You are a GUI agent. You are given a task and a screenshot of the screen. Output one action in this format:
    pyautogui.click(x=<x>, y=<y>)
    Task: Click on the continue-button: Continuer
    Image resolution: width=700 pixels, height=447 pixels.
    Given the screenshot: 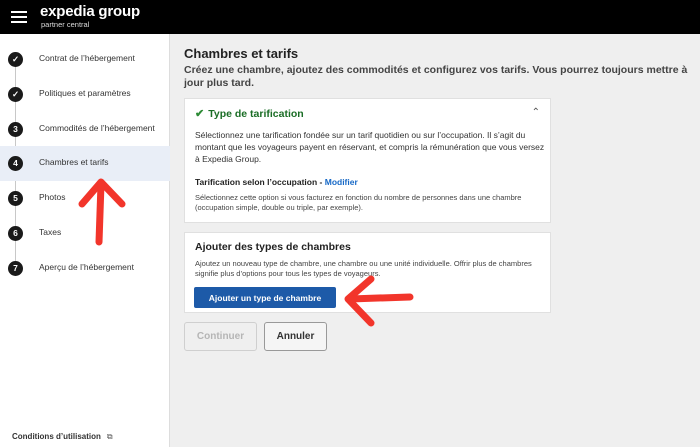 What is the action you would take?
    pyautogui.click(x=220, y=336)
    